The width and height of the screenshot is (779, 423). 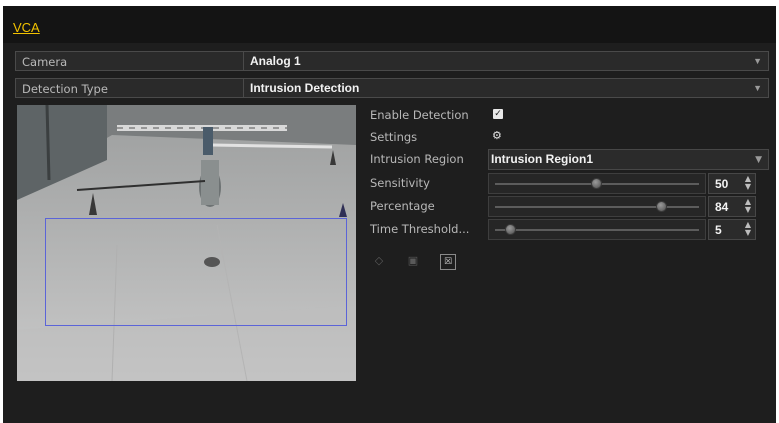 I want to click on intrusion-region-row: Intrusion Region Intrusion Region1 ▼, so click(x=566, y=159).